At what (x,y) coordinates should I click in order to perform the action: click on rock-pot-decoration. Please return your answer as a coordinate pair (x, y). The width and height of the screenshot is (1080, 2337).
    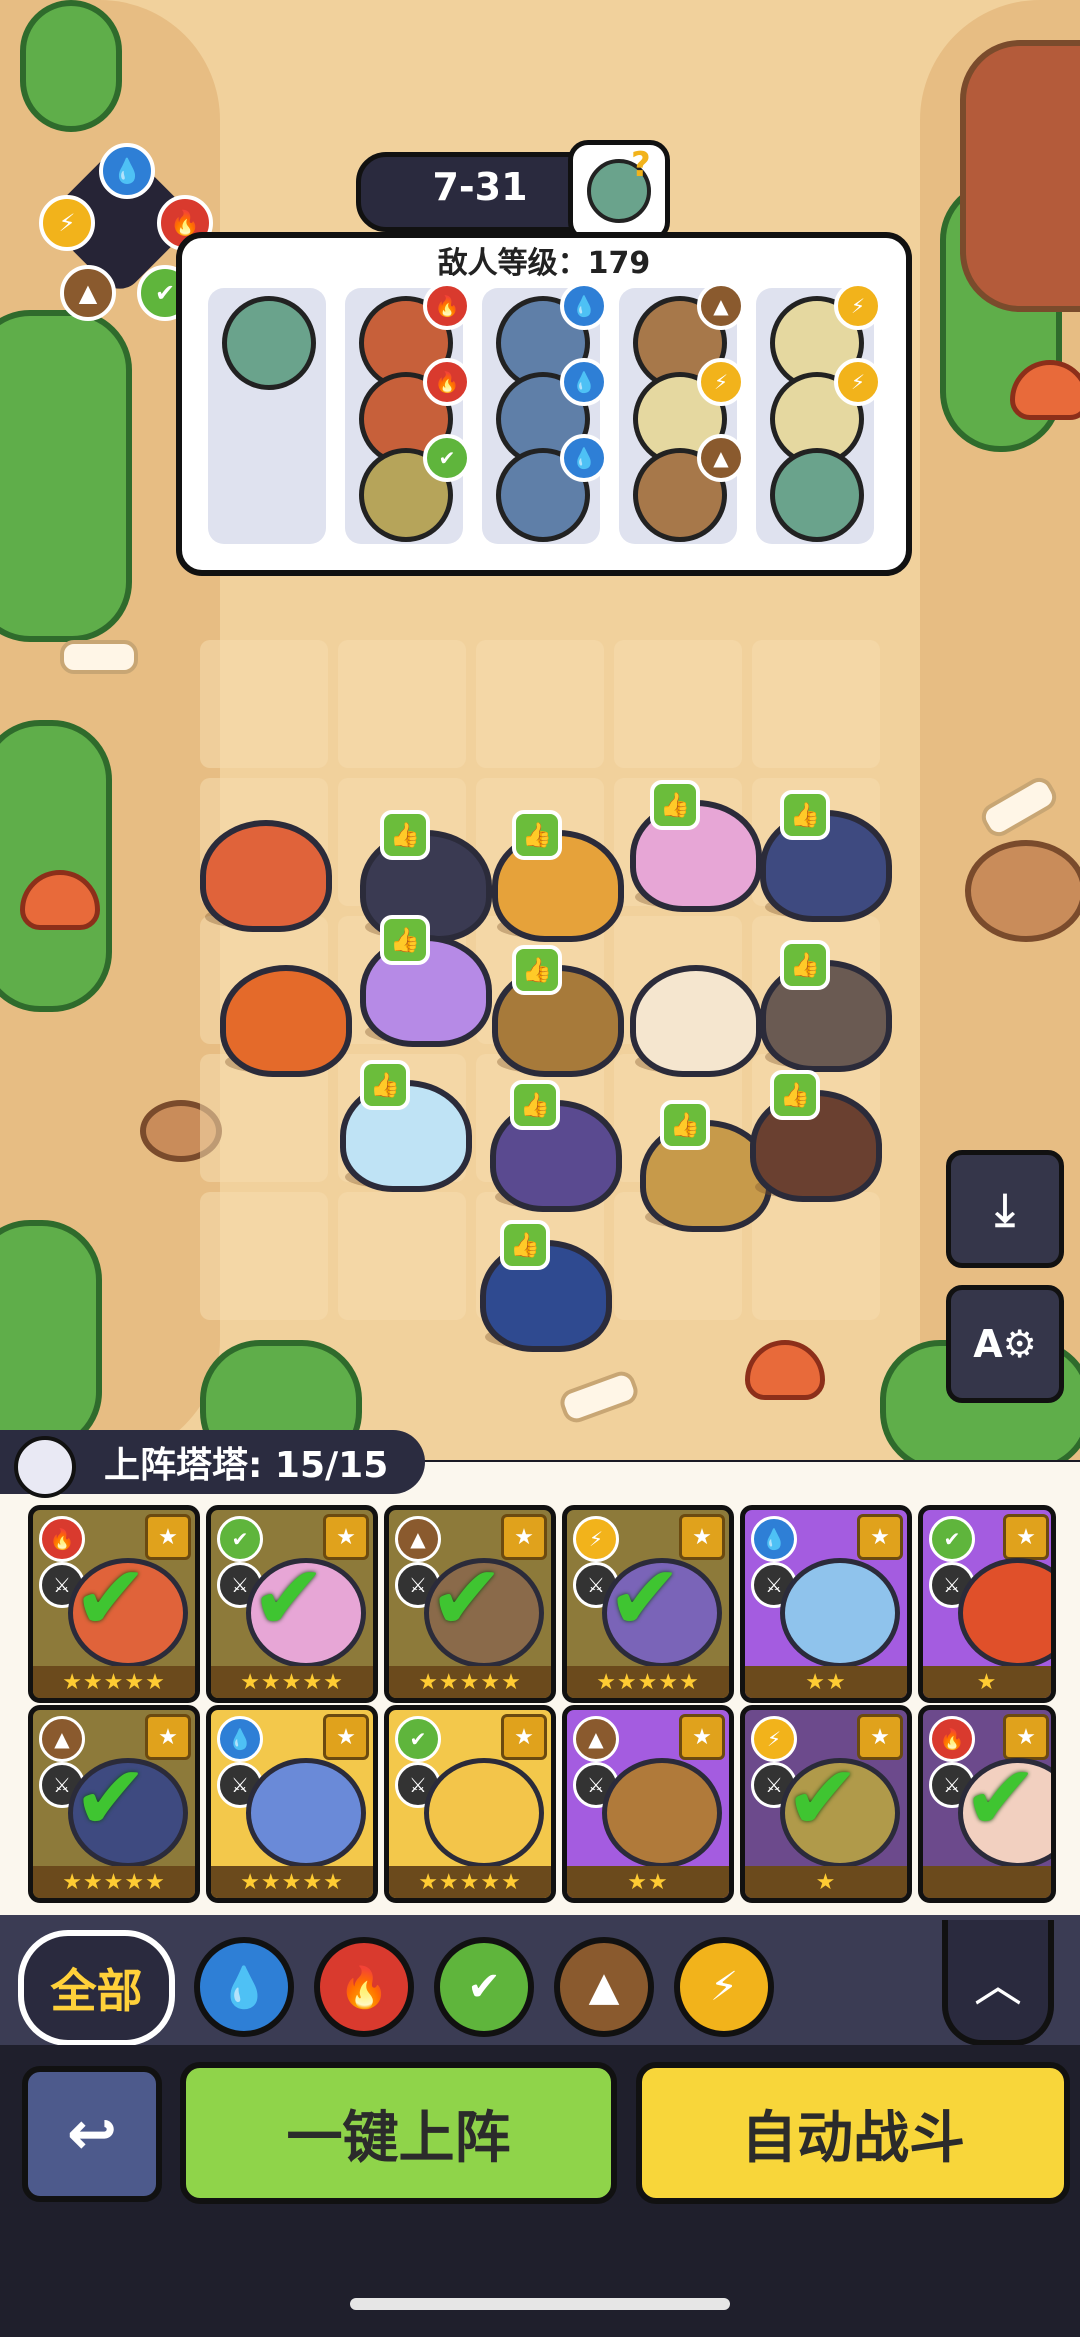
    Looking at the image, I should click on (1022, 891).